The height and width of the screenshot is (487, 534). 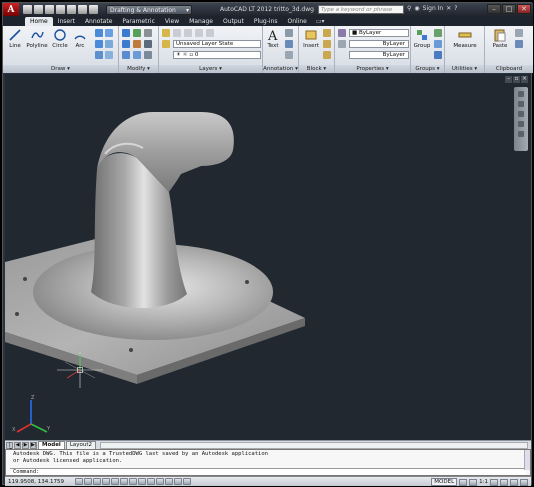 I want to click on osnap-toggle, so click(x=124, y=481).